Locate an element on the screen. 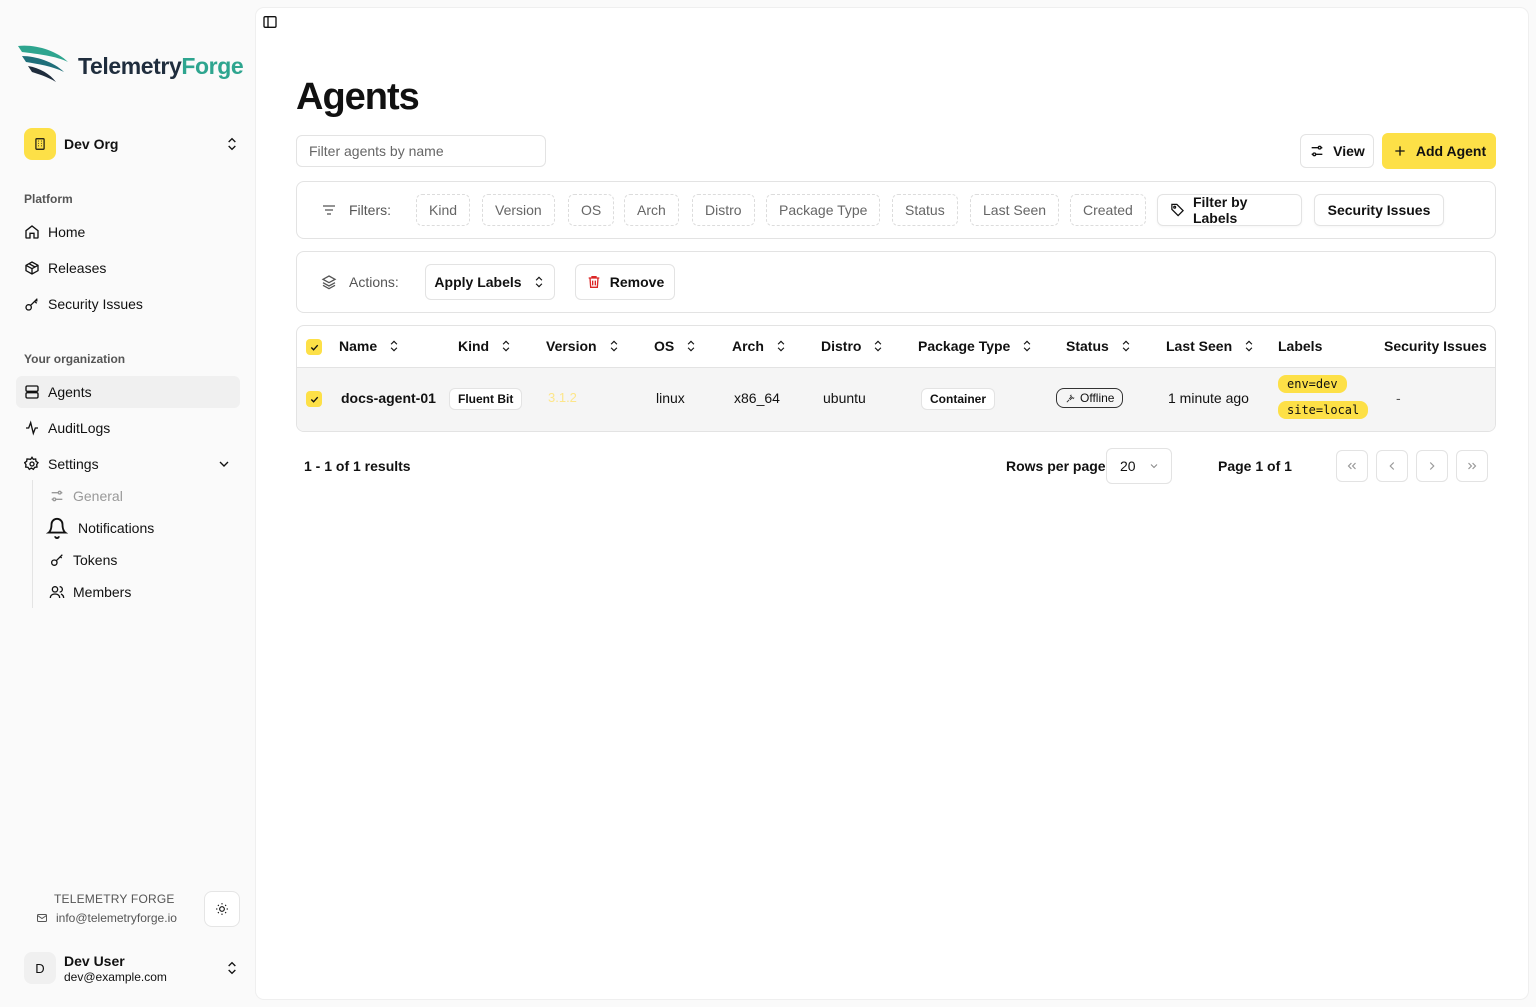 This screenshot has width=1536, height=1007. user-menu: D Dev User dev@example.com is located at coordinates (132, 968).